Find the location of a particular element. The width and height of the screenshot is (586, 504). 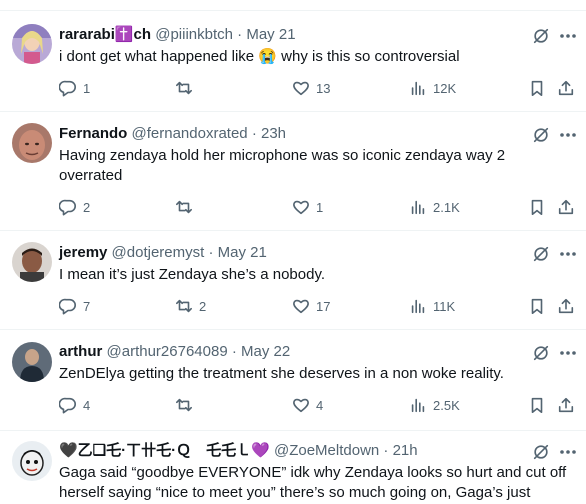

bookmark-icon is located at coordinates (537, 207).